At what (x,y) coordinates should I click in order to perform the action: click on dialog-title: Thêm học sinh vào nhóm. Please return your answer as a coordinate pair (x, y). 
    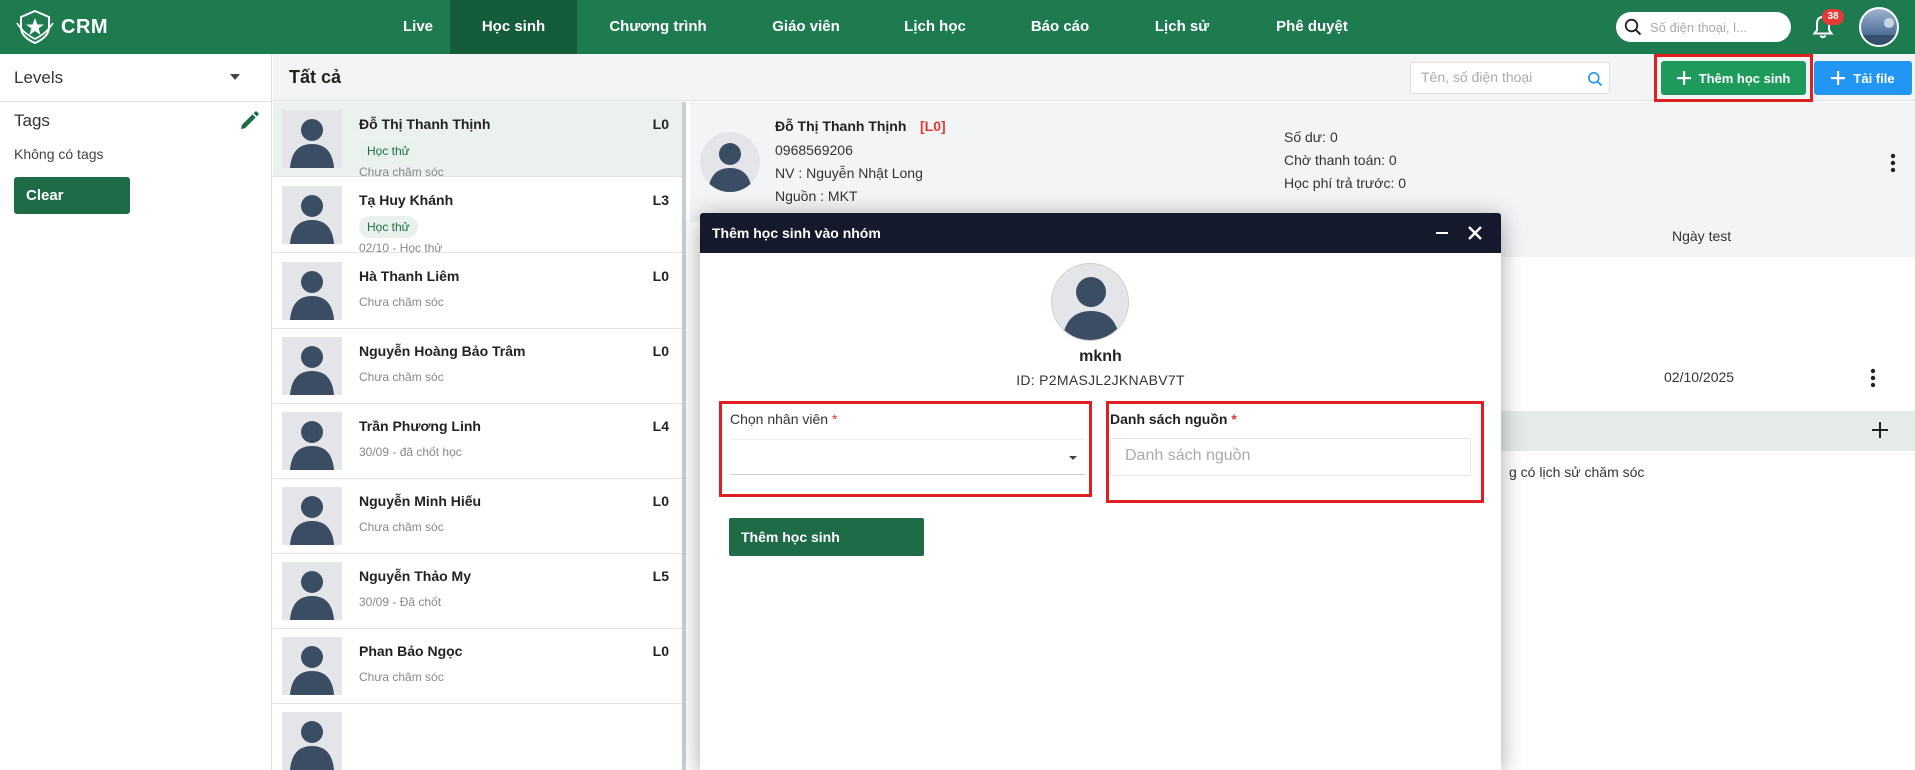
    Looking at the image, I should click on (796, 233).